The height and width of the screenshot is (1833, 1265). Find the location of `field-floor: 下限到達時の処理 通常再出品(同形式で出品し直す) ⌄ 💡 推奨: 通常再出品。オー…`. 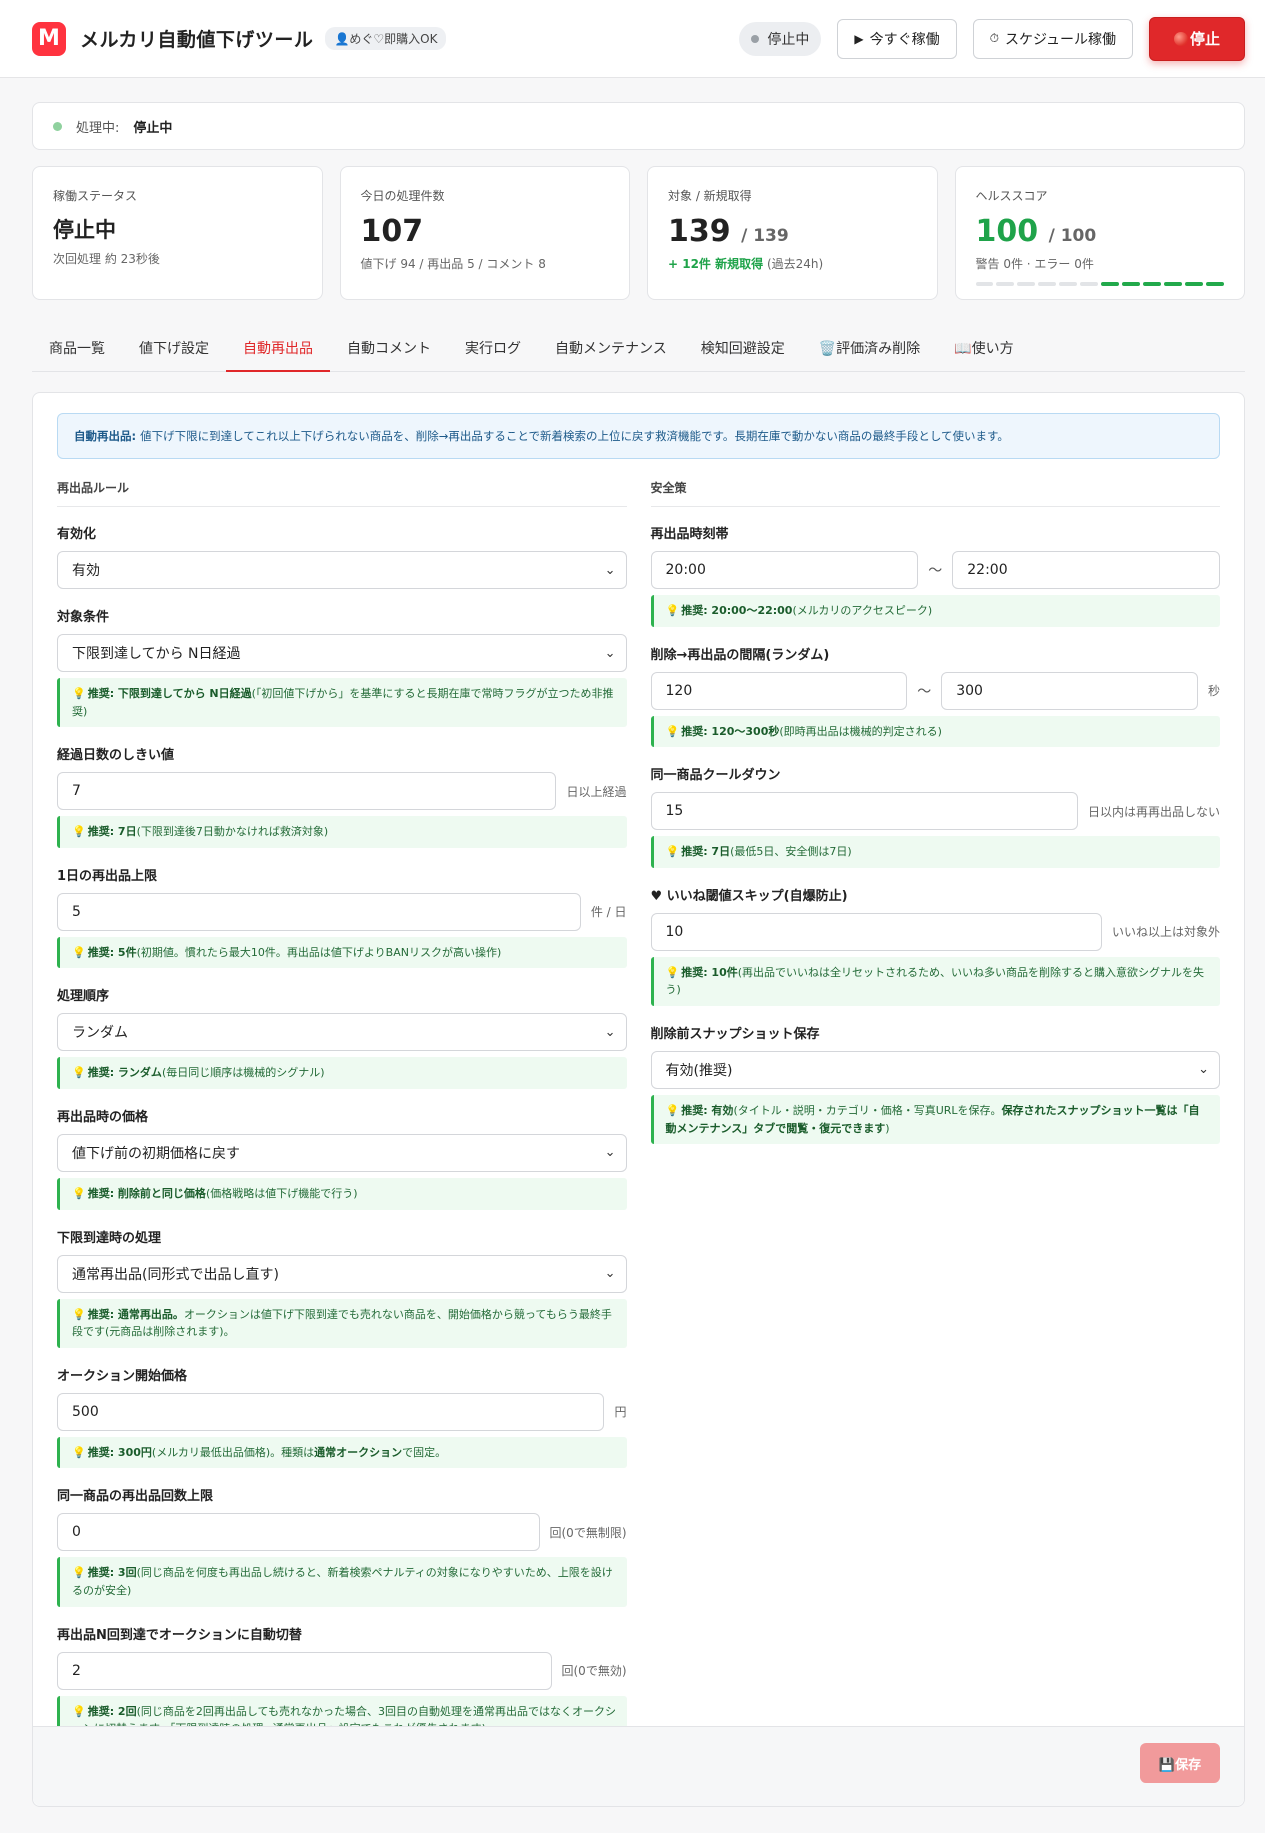

field-floor: 下限到達時の処理 通常再出品(同形式で出品し直す) ⌄ 💡 推奨: 通常再出品。オー… is located at coordinates (342, 1287).